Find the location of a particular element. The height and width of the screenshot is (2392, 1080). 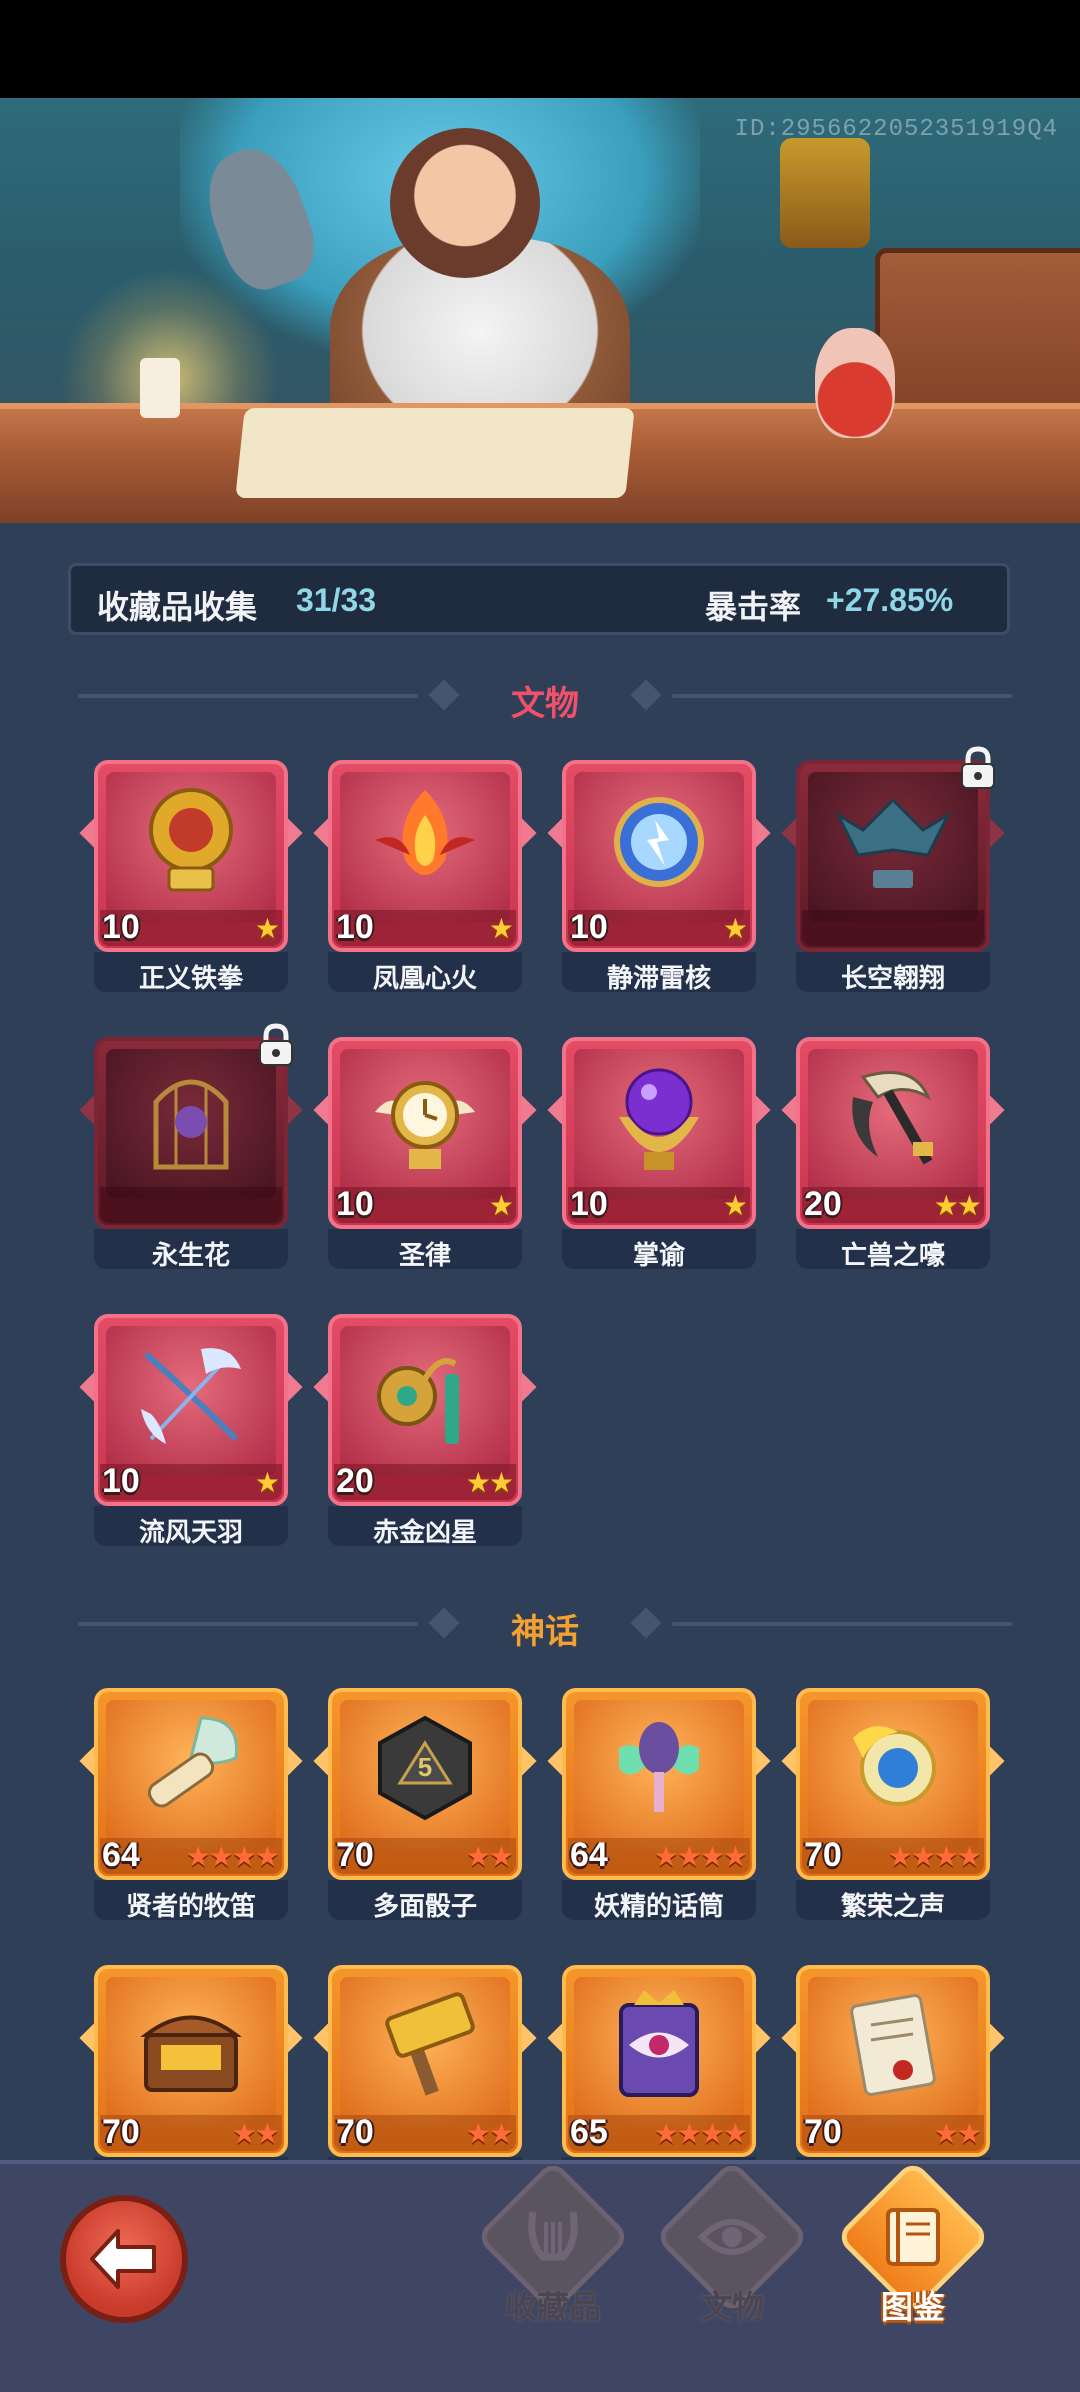

tab-label: 文物 is located at coordinates (731, 2307).